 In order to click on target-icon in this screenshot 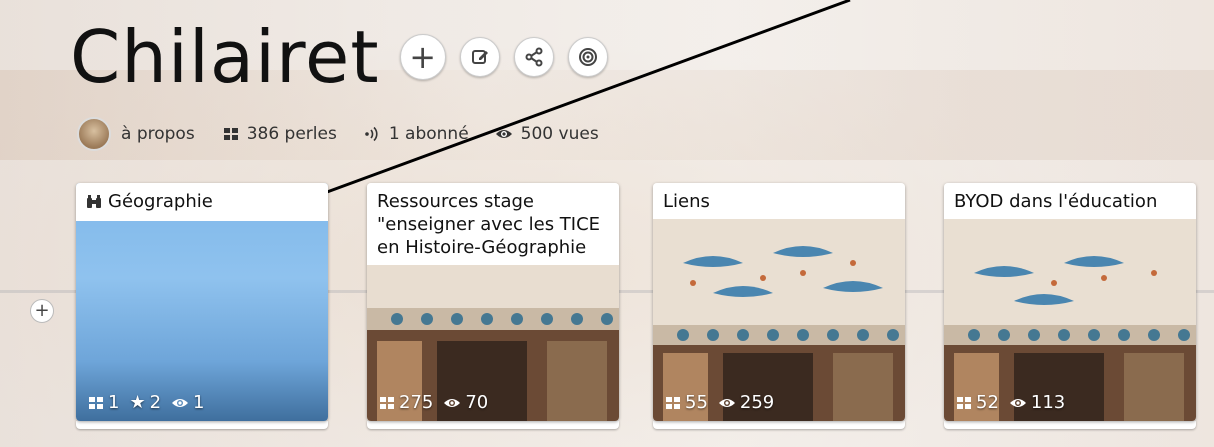, I will do `click(587, 57)`.